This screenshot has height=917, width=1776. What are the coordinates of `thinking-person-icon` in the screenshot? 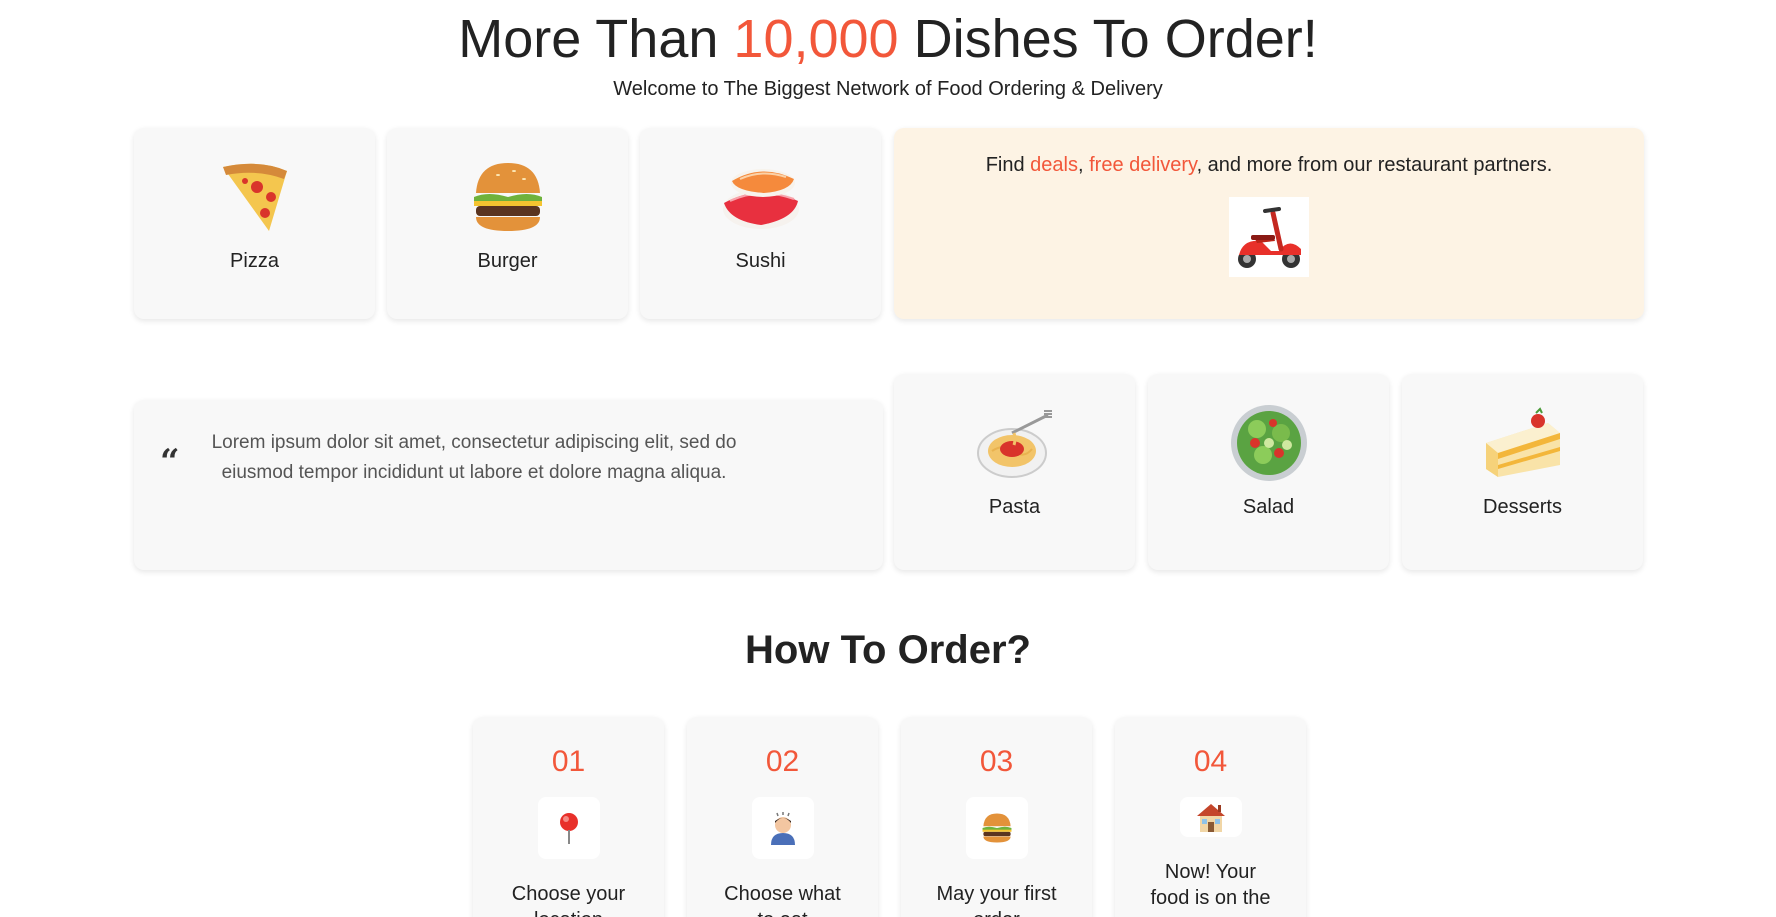 It's located at (782, 828).